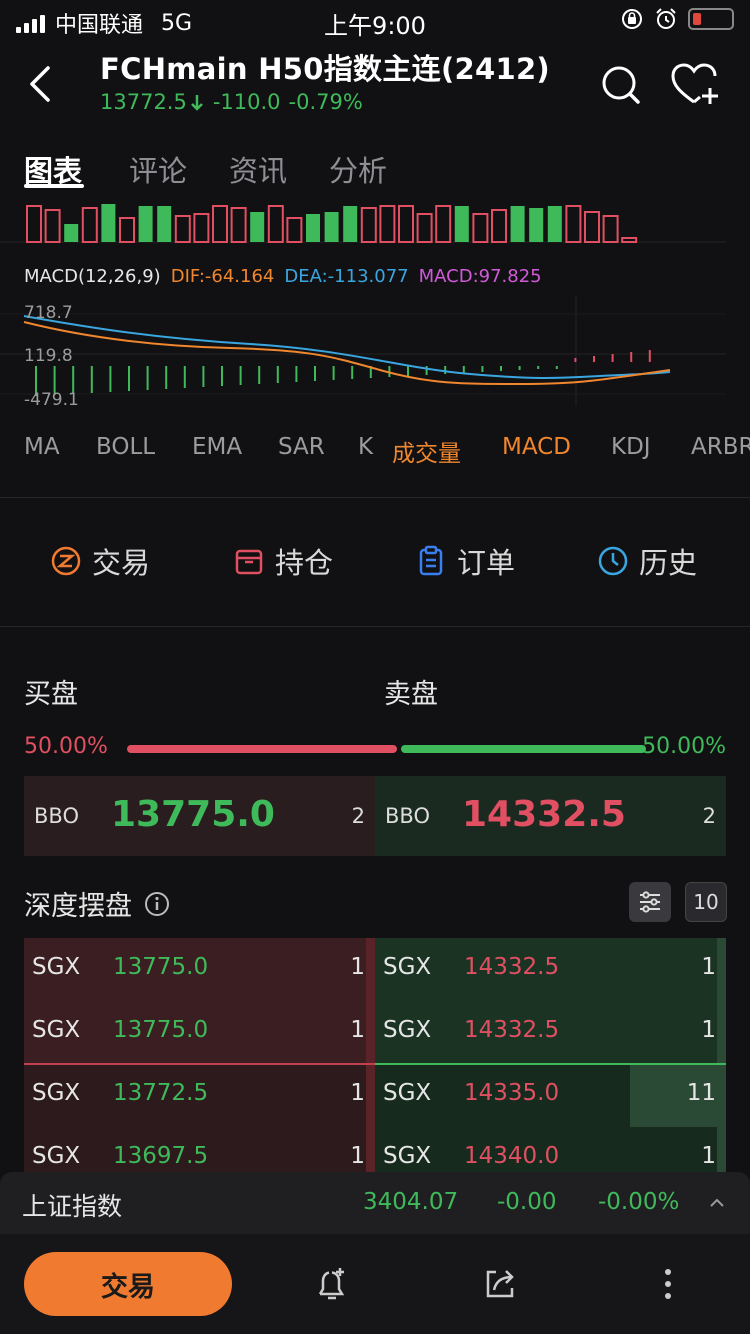 The image size is (750, 1334). What do you see at coordinates (54, 186) in the screenshot?
I see `tab-active-underline` at bounding box center [54, 186].